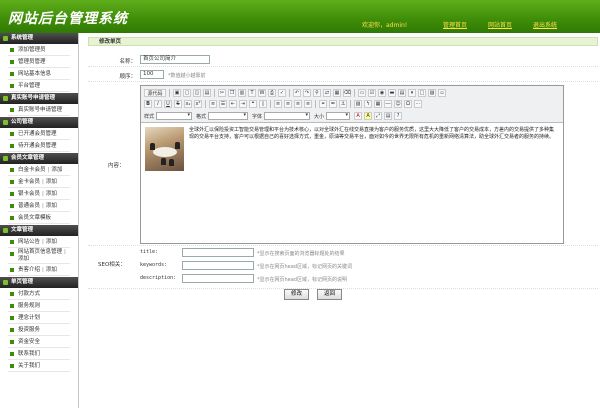 This screenshot has height=408, width=600. I want to click on preview-icon: ◫, so click(197, 93).